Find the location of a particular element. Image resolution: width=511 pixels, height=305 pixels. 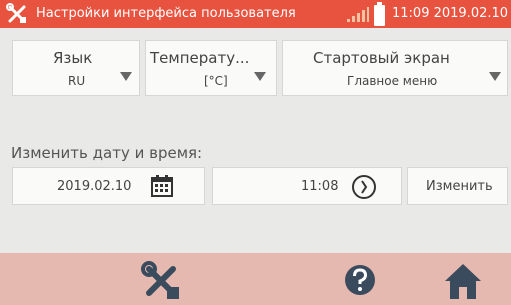

change-button-label: Изменить is located at coordinates (459, 186).